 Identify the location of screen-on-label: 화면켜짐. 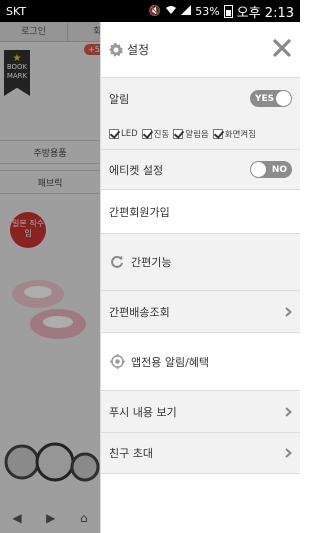
(240, 135).